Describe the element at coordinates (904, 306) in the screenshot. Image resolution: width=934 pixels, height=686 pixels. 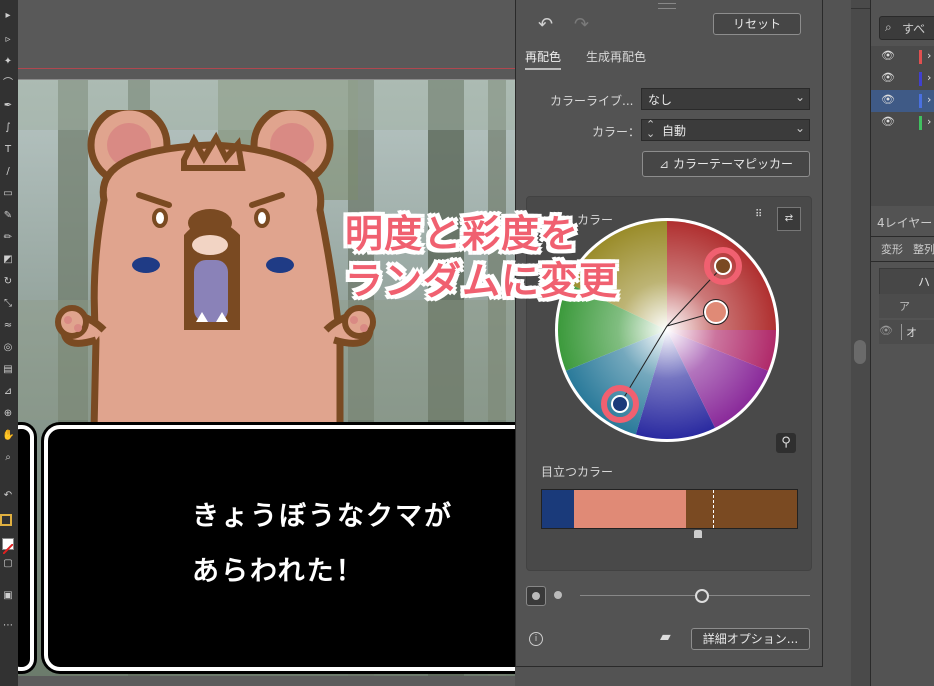
I see `transform-row-glyph: ア` at that location.